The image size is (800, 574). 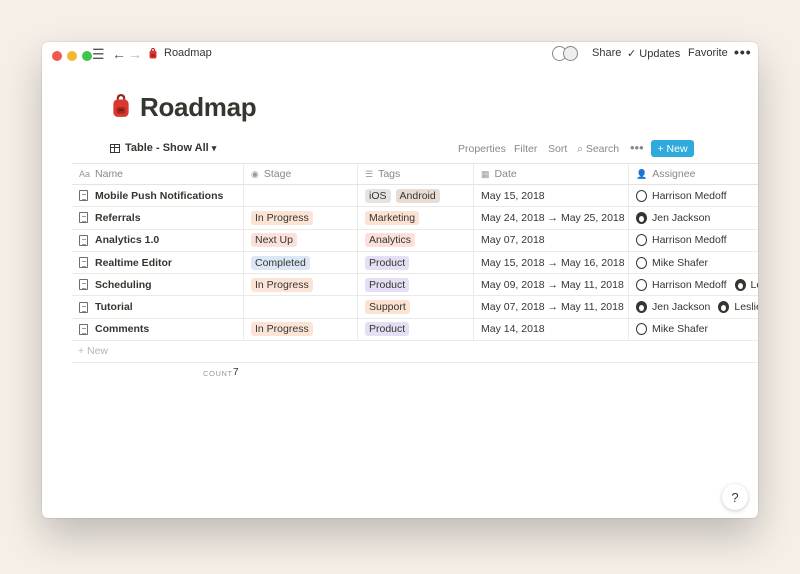 I want to click on cell-name: Analytics 1.0, so click(x=158, y=240).